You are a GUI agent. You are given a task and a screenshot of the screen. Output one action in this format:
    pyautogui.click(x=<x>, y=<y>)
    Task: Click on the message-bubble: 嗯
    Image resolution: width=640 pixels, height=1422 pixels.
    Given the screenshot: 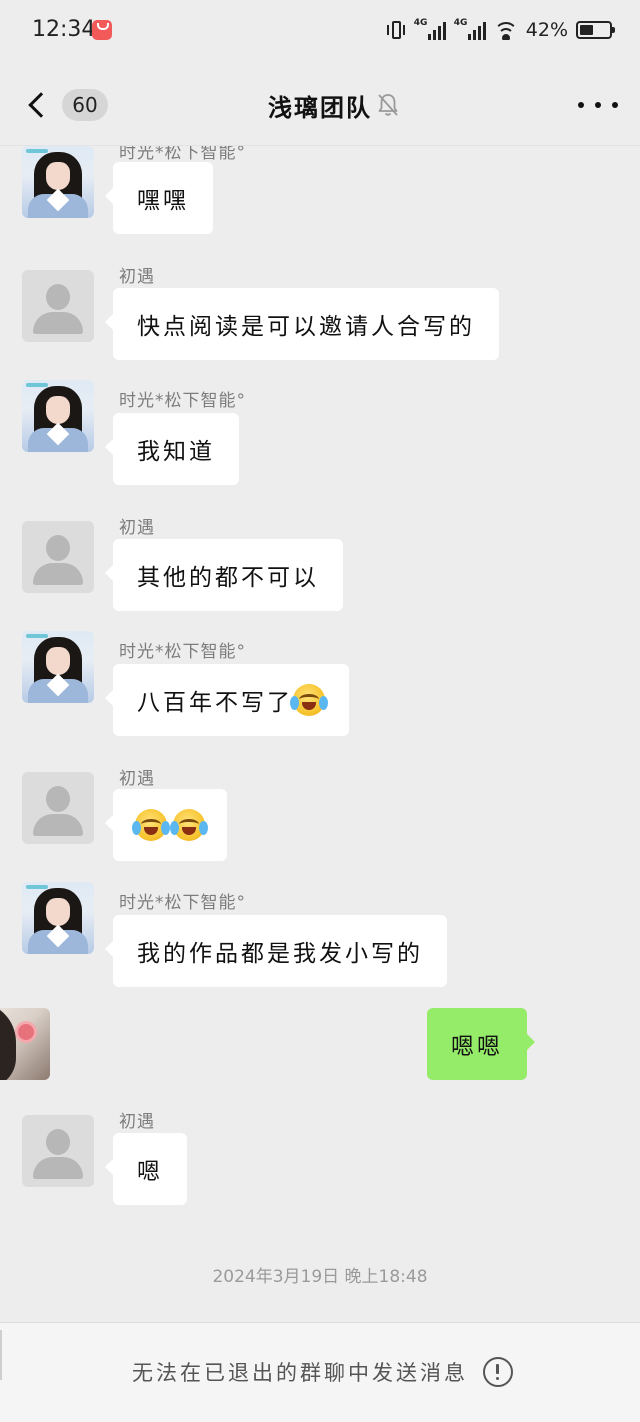 What is the action you would take?
    pyautogui.click(x=146, y=1169)
    